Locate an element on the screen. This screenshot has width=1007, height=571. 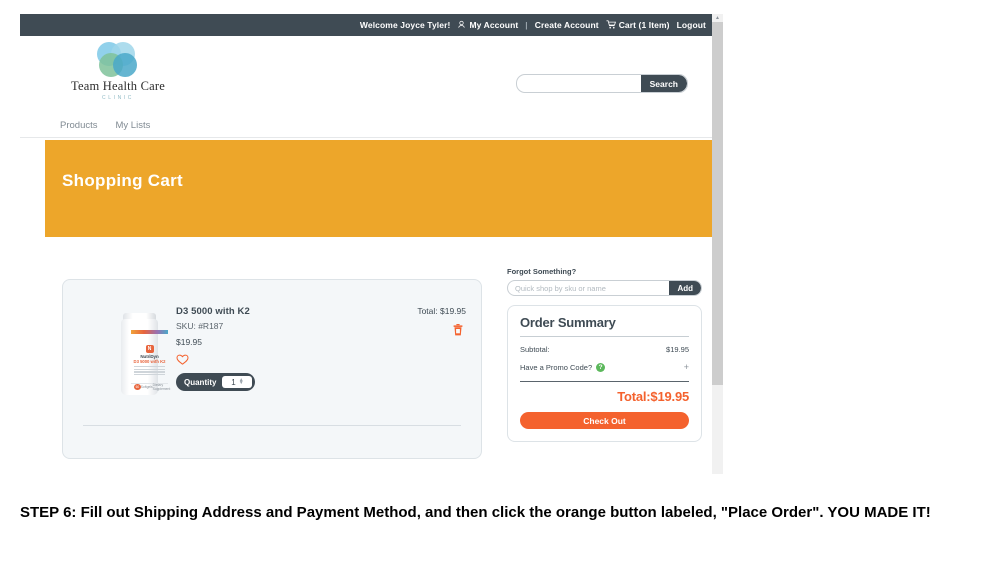
clinic-logo-icon is located at coordinates (118, 59).